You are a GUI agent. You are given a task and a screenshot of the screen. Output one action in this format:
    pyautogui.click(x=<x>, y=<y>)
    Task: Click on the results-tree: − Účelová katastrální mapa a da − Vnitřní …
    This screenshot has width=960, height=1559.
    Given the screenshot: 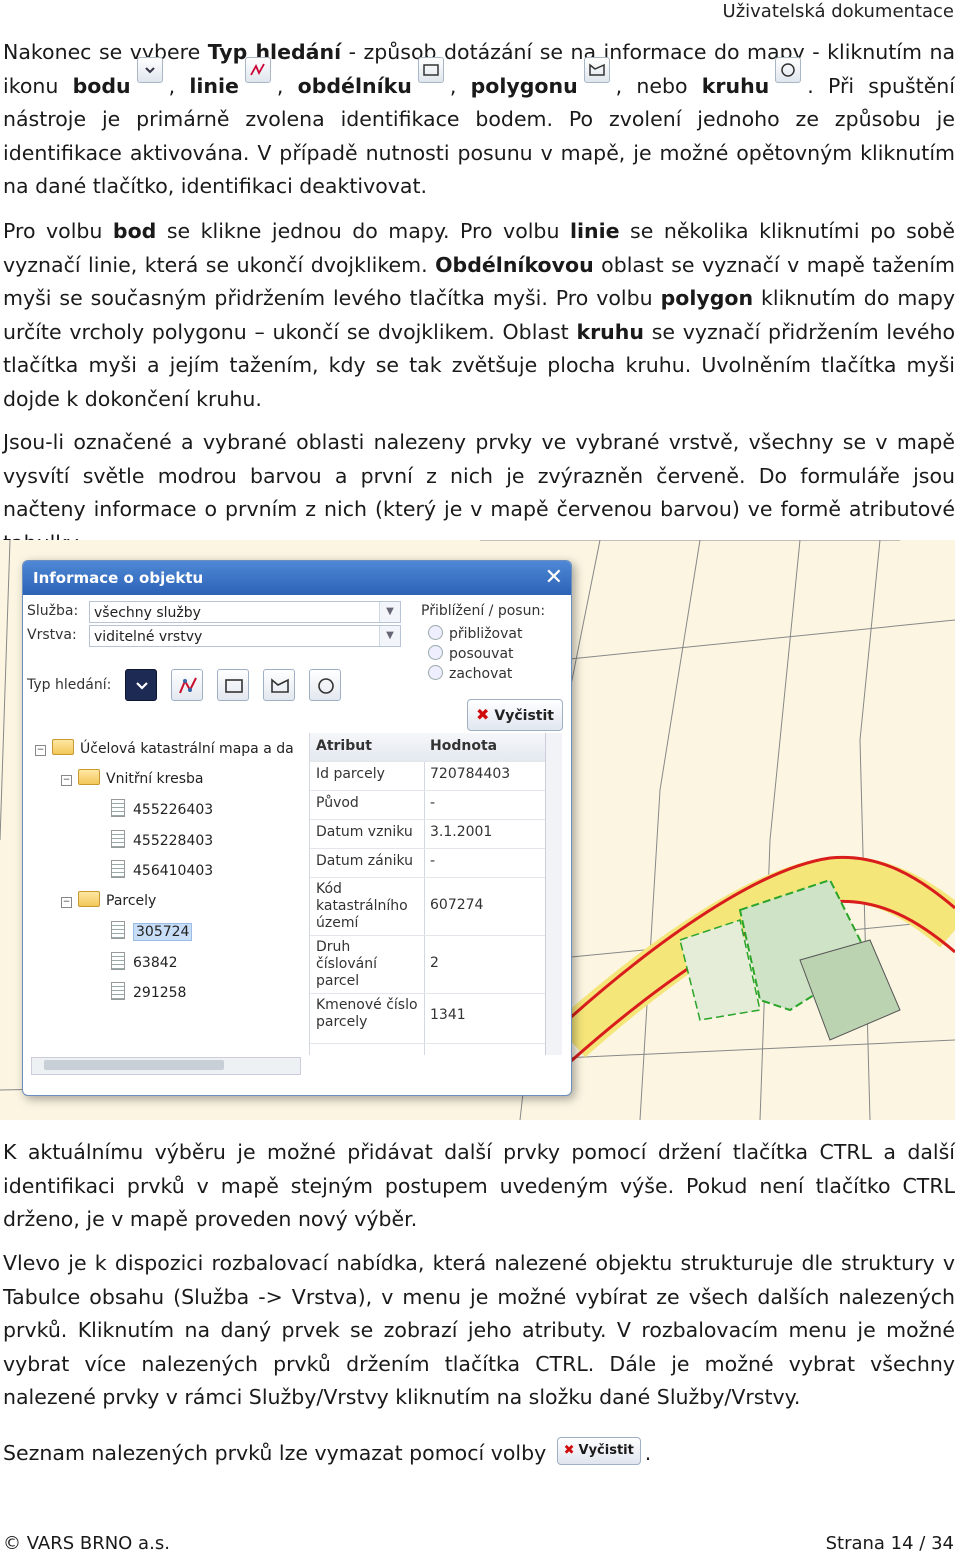 What is the action you would take?
    pyautogui.click(x=167, y=888)
    